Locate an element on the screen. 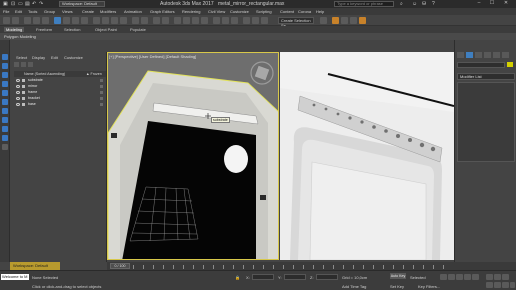 This screenshot has height=290, width=516. scene-explorer-icon is located at coordinates (255, 20).